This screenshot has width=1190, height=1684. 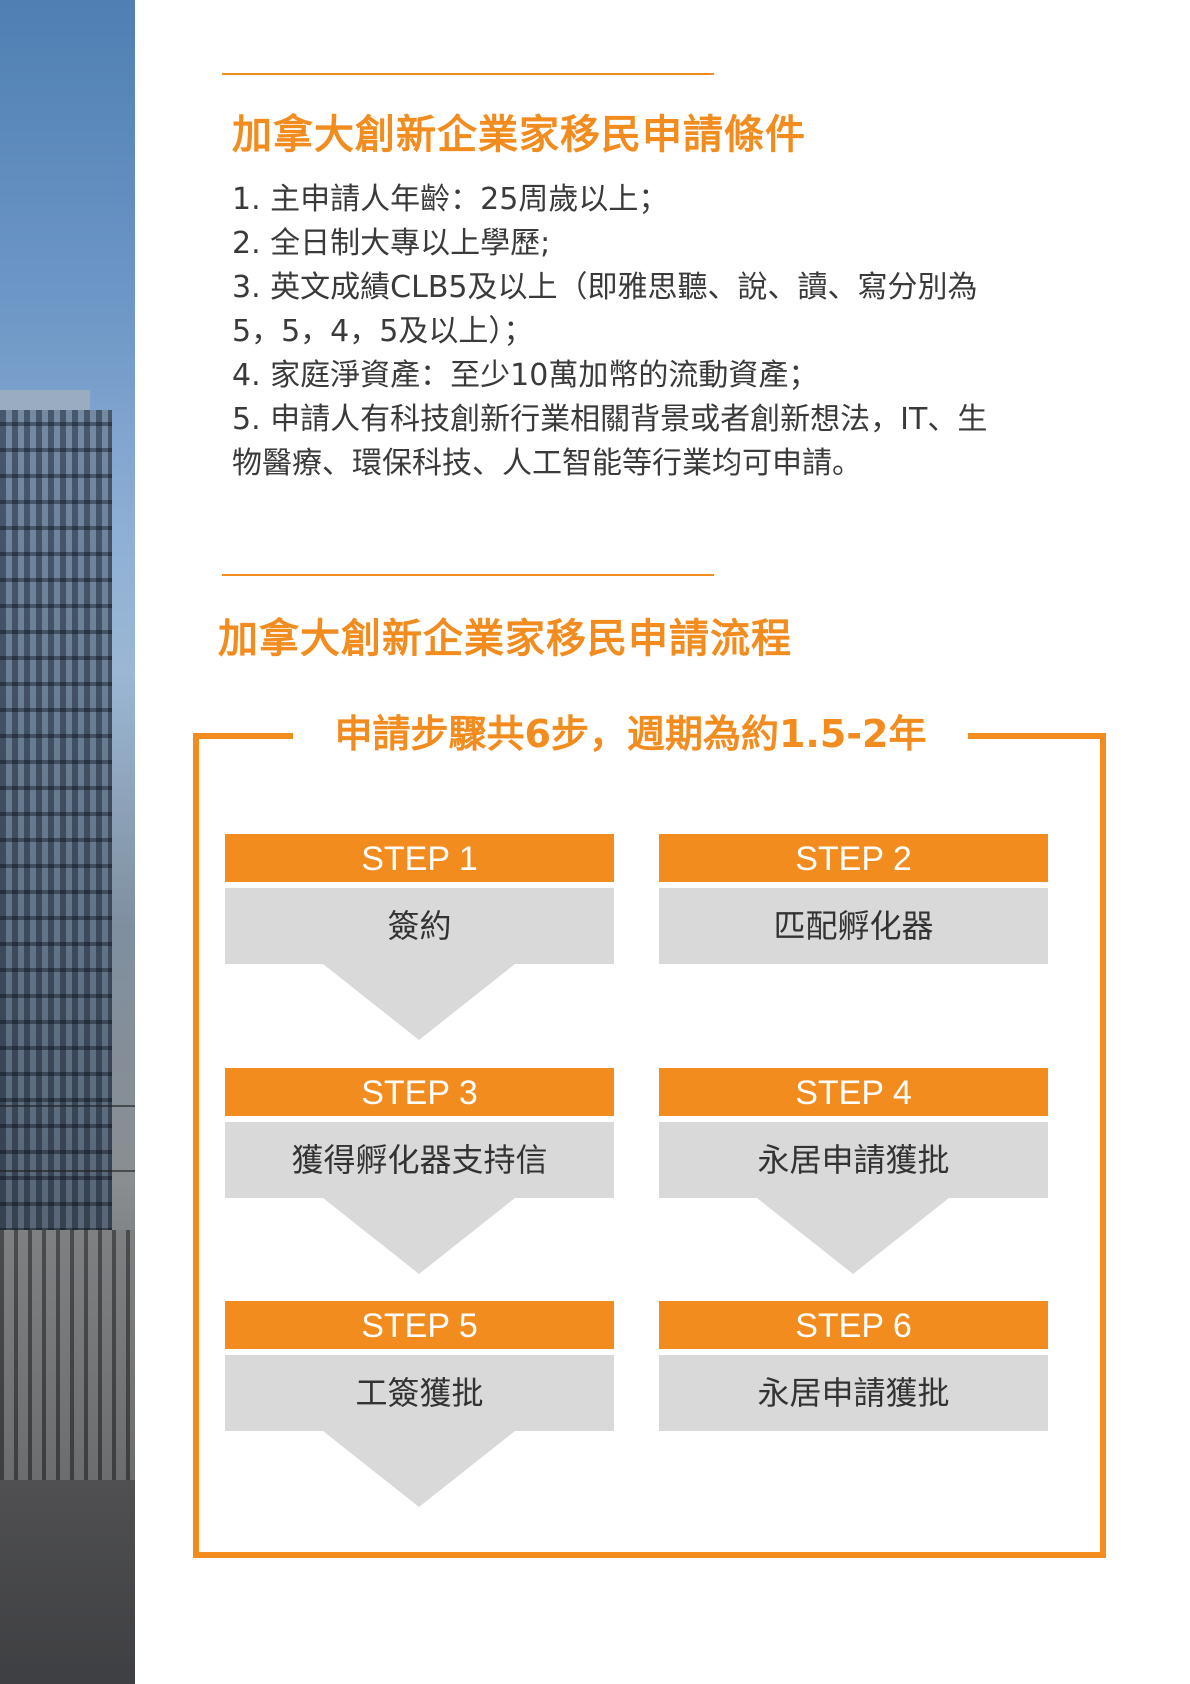 I want to click on condition-line: 3. 英文成績CLB5及以上（即雅思聽、說、讀、寫分別為, so click(x=605, y=287).